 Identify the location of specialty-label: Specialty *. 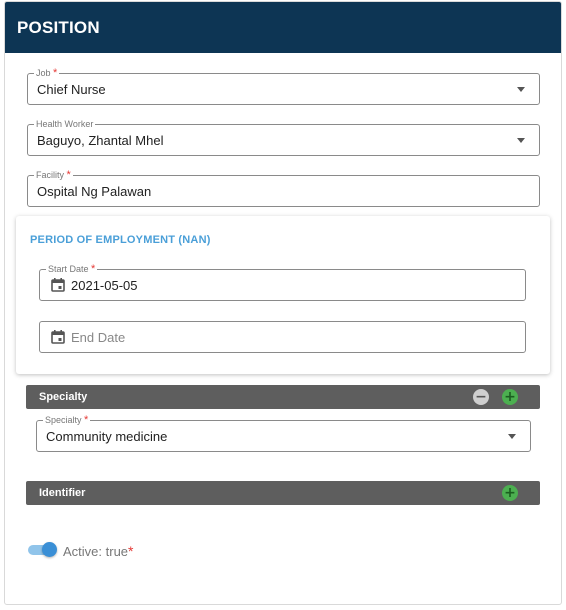
(67, 420).